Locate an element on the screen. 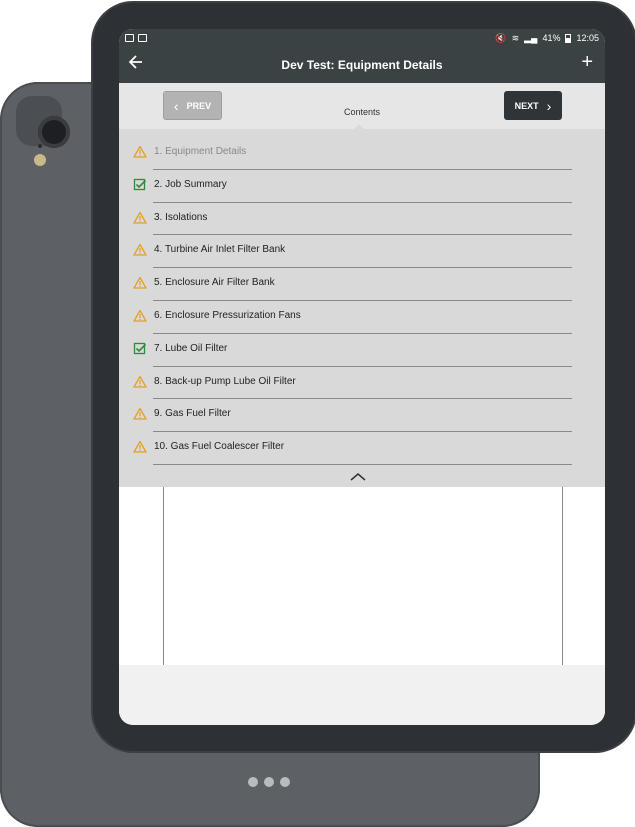 The height and width of the screenshot is (827, 635). chevron-right-icon: › is located at coordinates (549, 105).